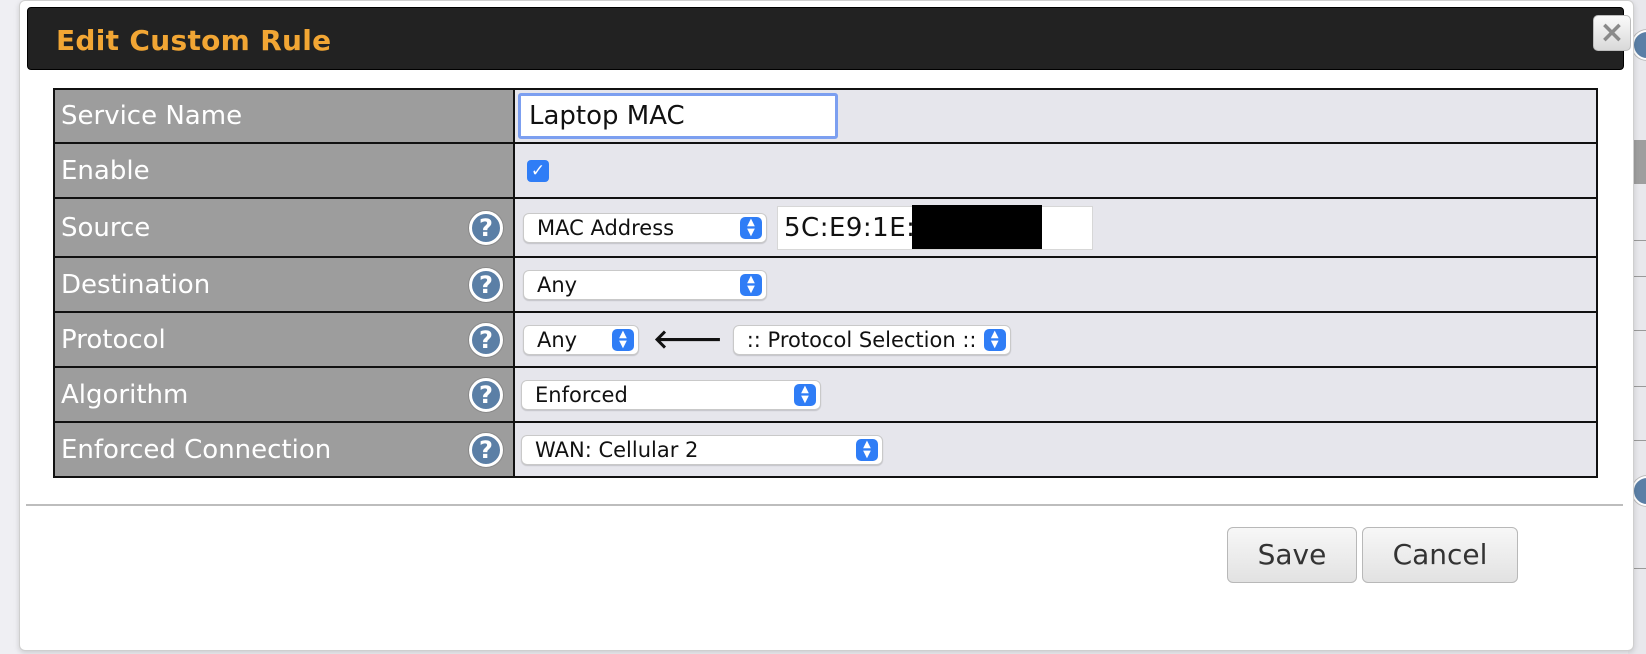 Image resolution: width=1646 pixels, height=654 pixels. Describe the element at coordinates (106, 227) in the screenshot. I see `source-label: Source` at that location.